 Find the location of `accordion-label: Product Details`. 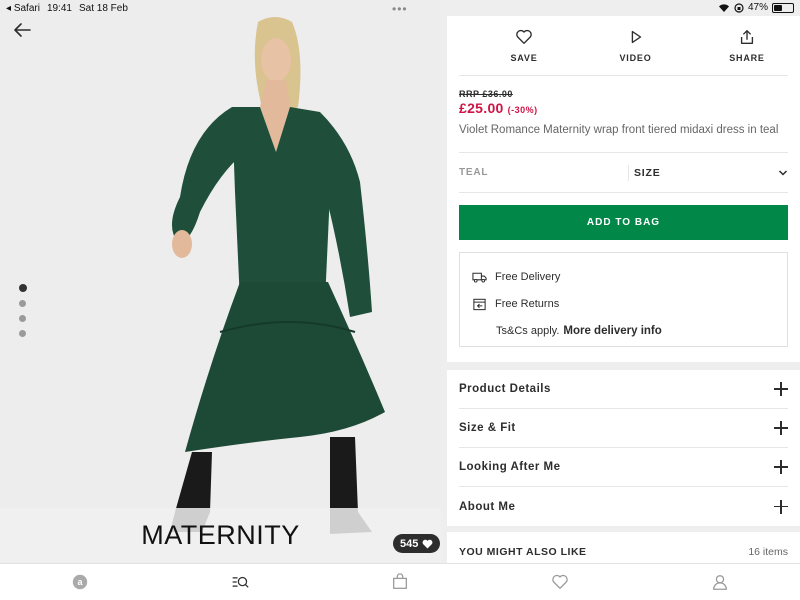

accordion-label: Product Details is located at coordinates (505, 389).